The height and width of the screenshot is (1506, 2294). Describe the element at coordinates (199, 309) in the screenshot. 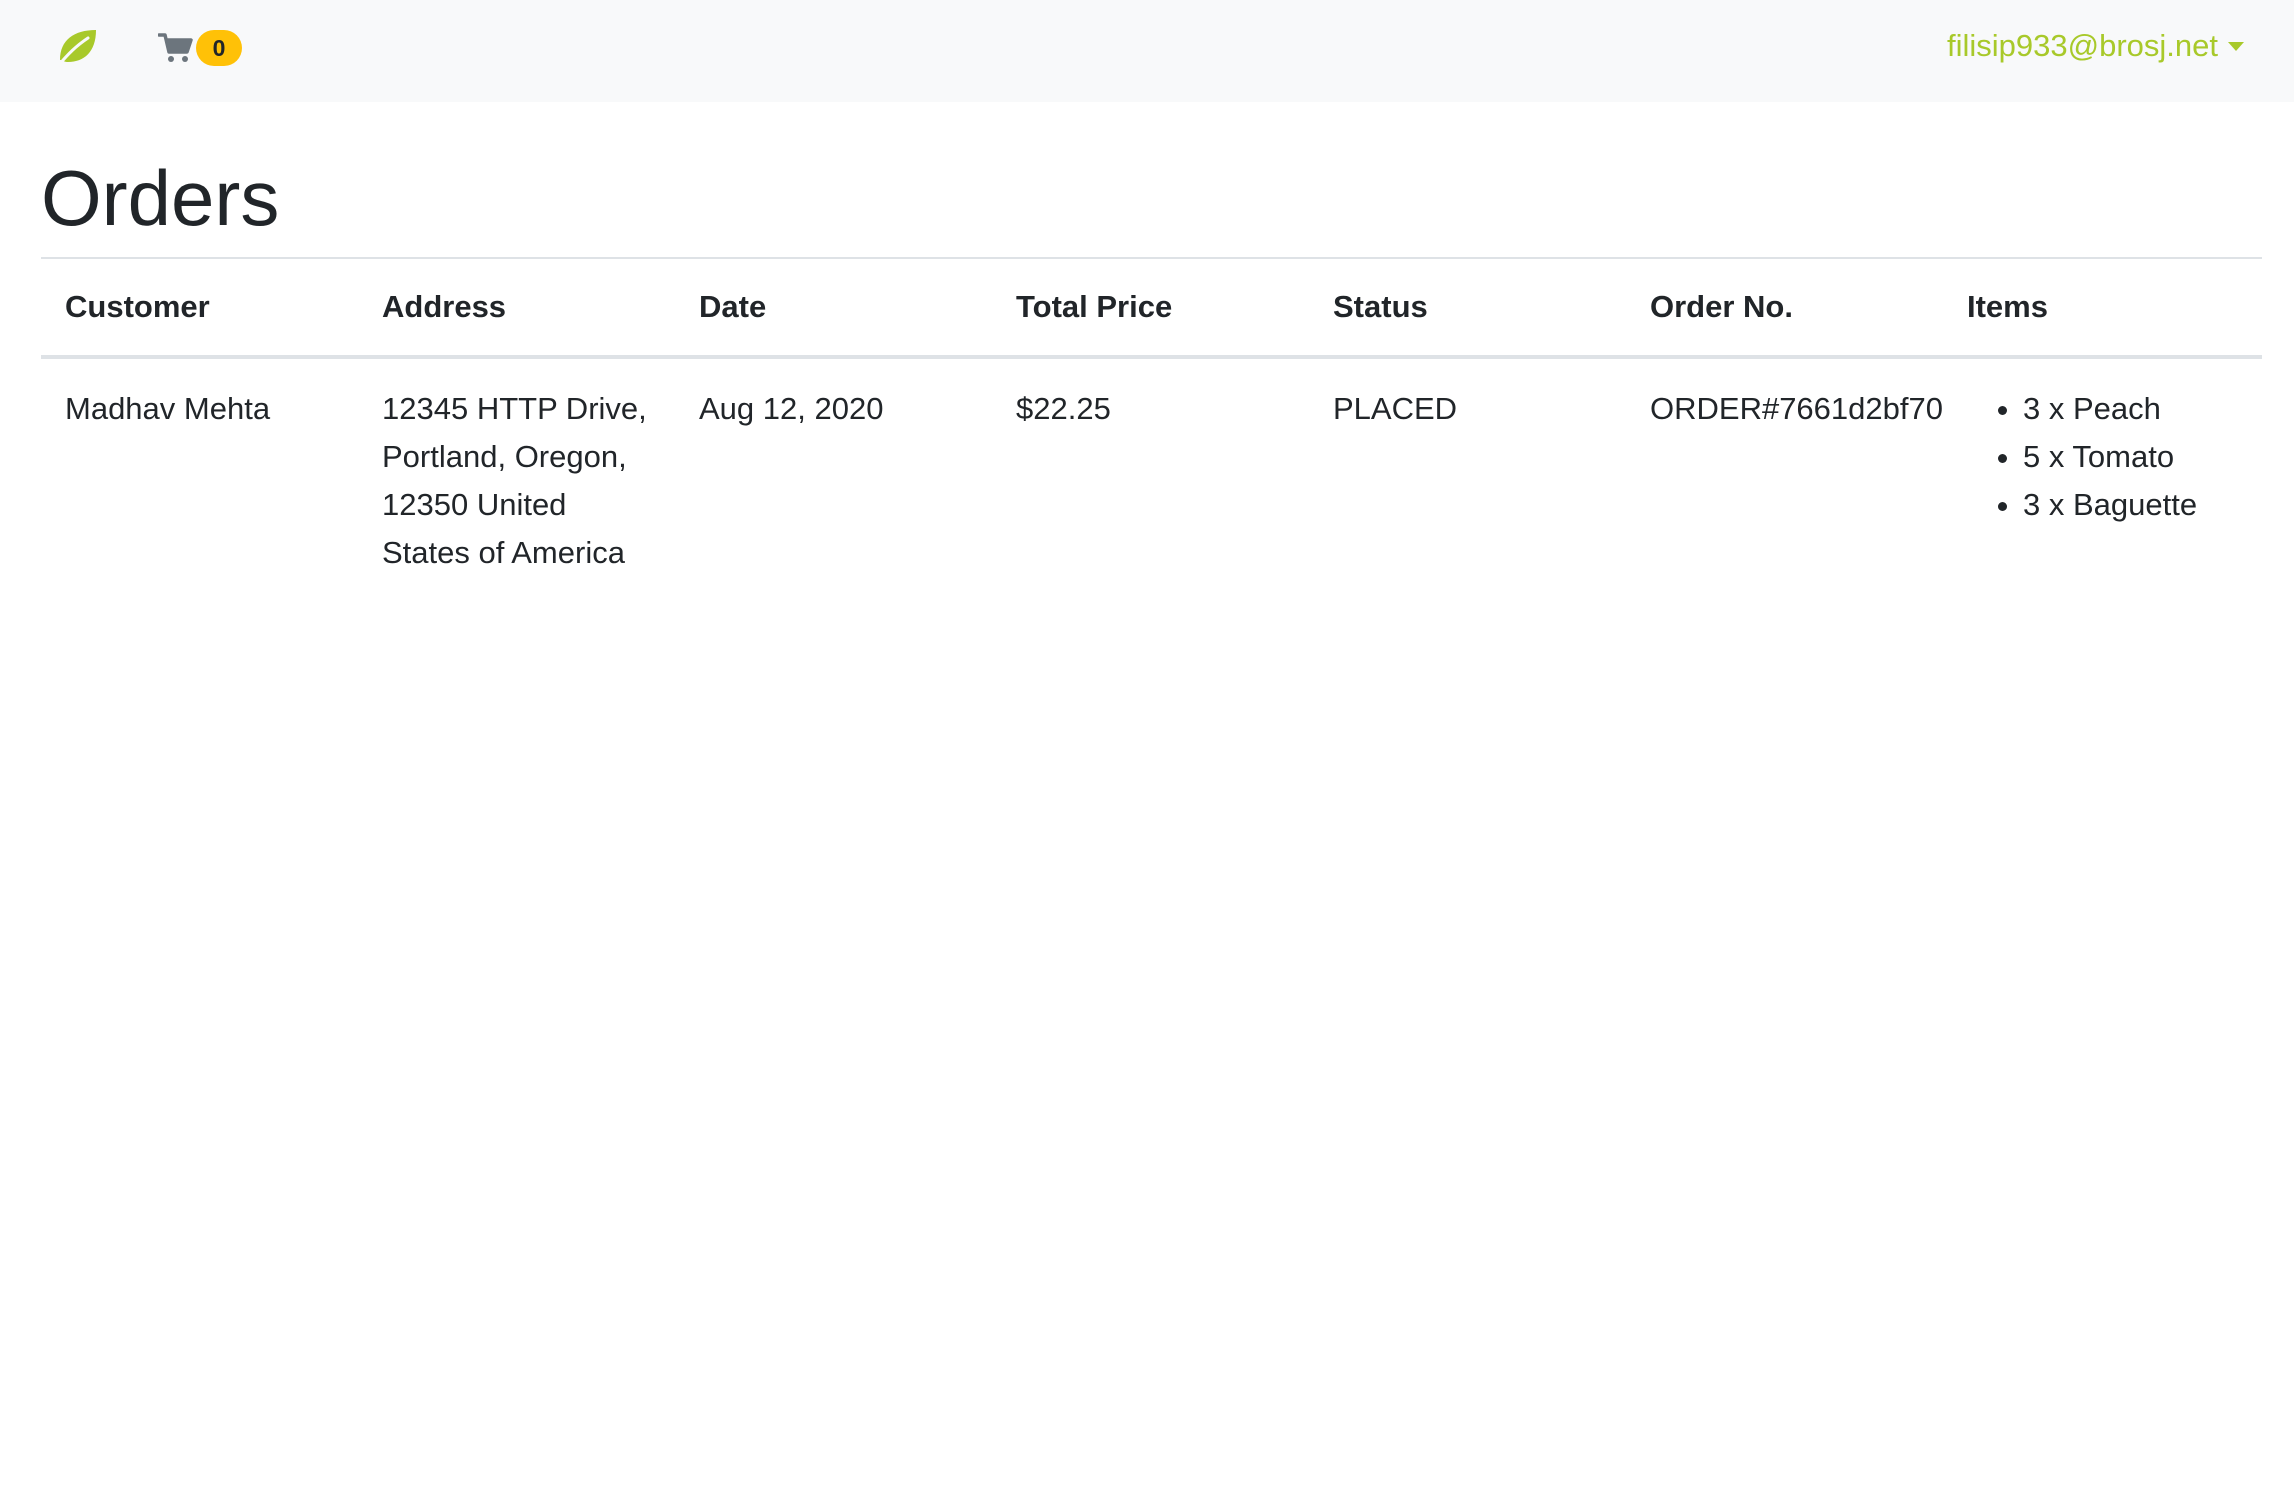

I see `column-header-customer: Customer` at that location.